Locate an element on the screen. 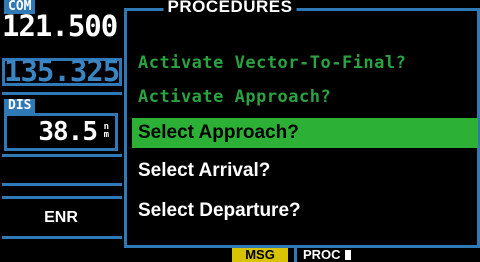 The image size is (480, 262). dis-label: DIS is located at coordinates (20, 106).